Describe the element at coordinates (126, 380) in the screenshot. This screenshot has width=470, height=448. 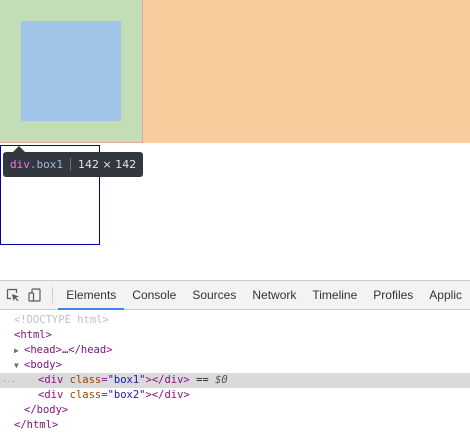
I see `box1-attr-value: "box1"` at that location.